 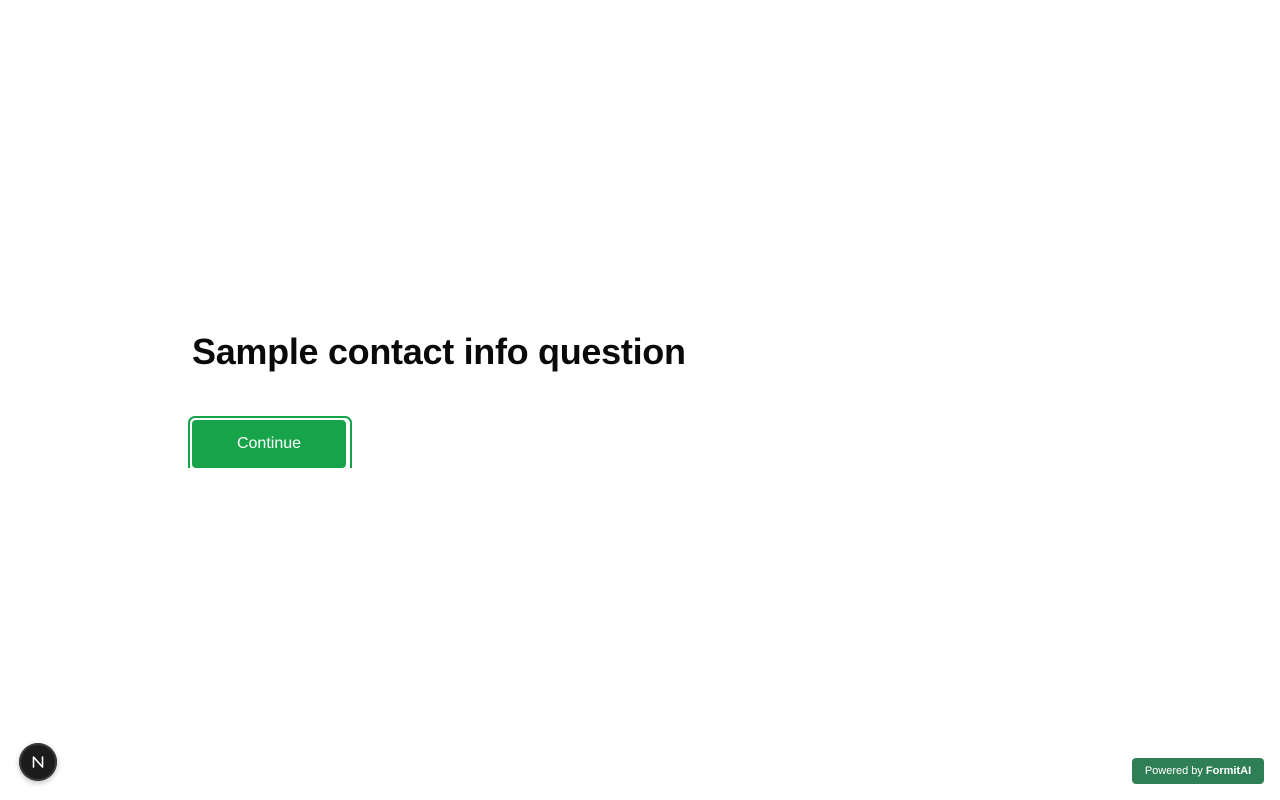 I want to click on powered-by-prefix: Powered by, so click(x=1173, y=771).